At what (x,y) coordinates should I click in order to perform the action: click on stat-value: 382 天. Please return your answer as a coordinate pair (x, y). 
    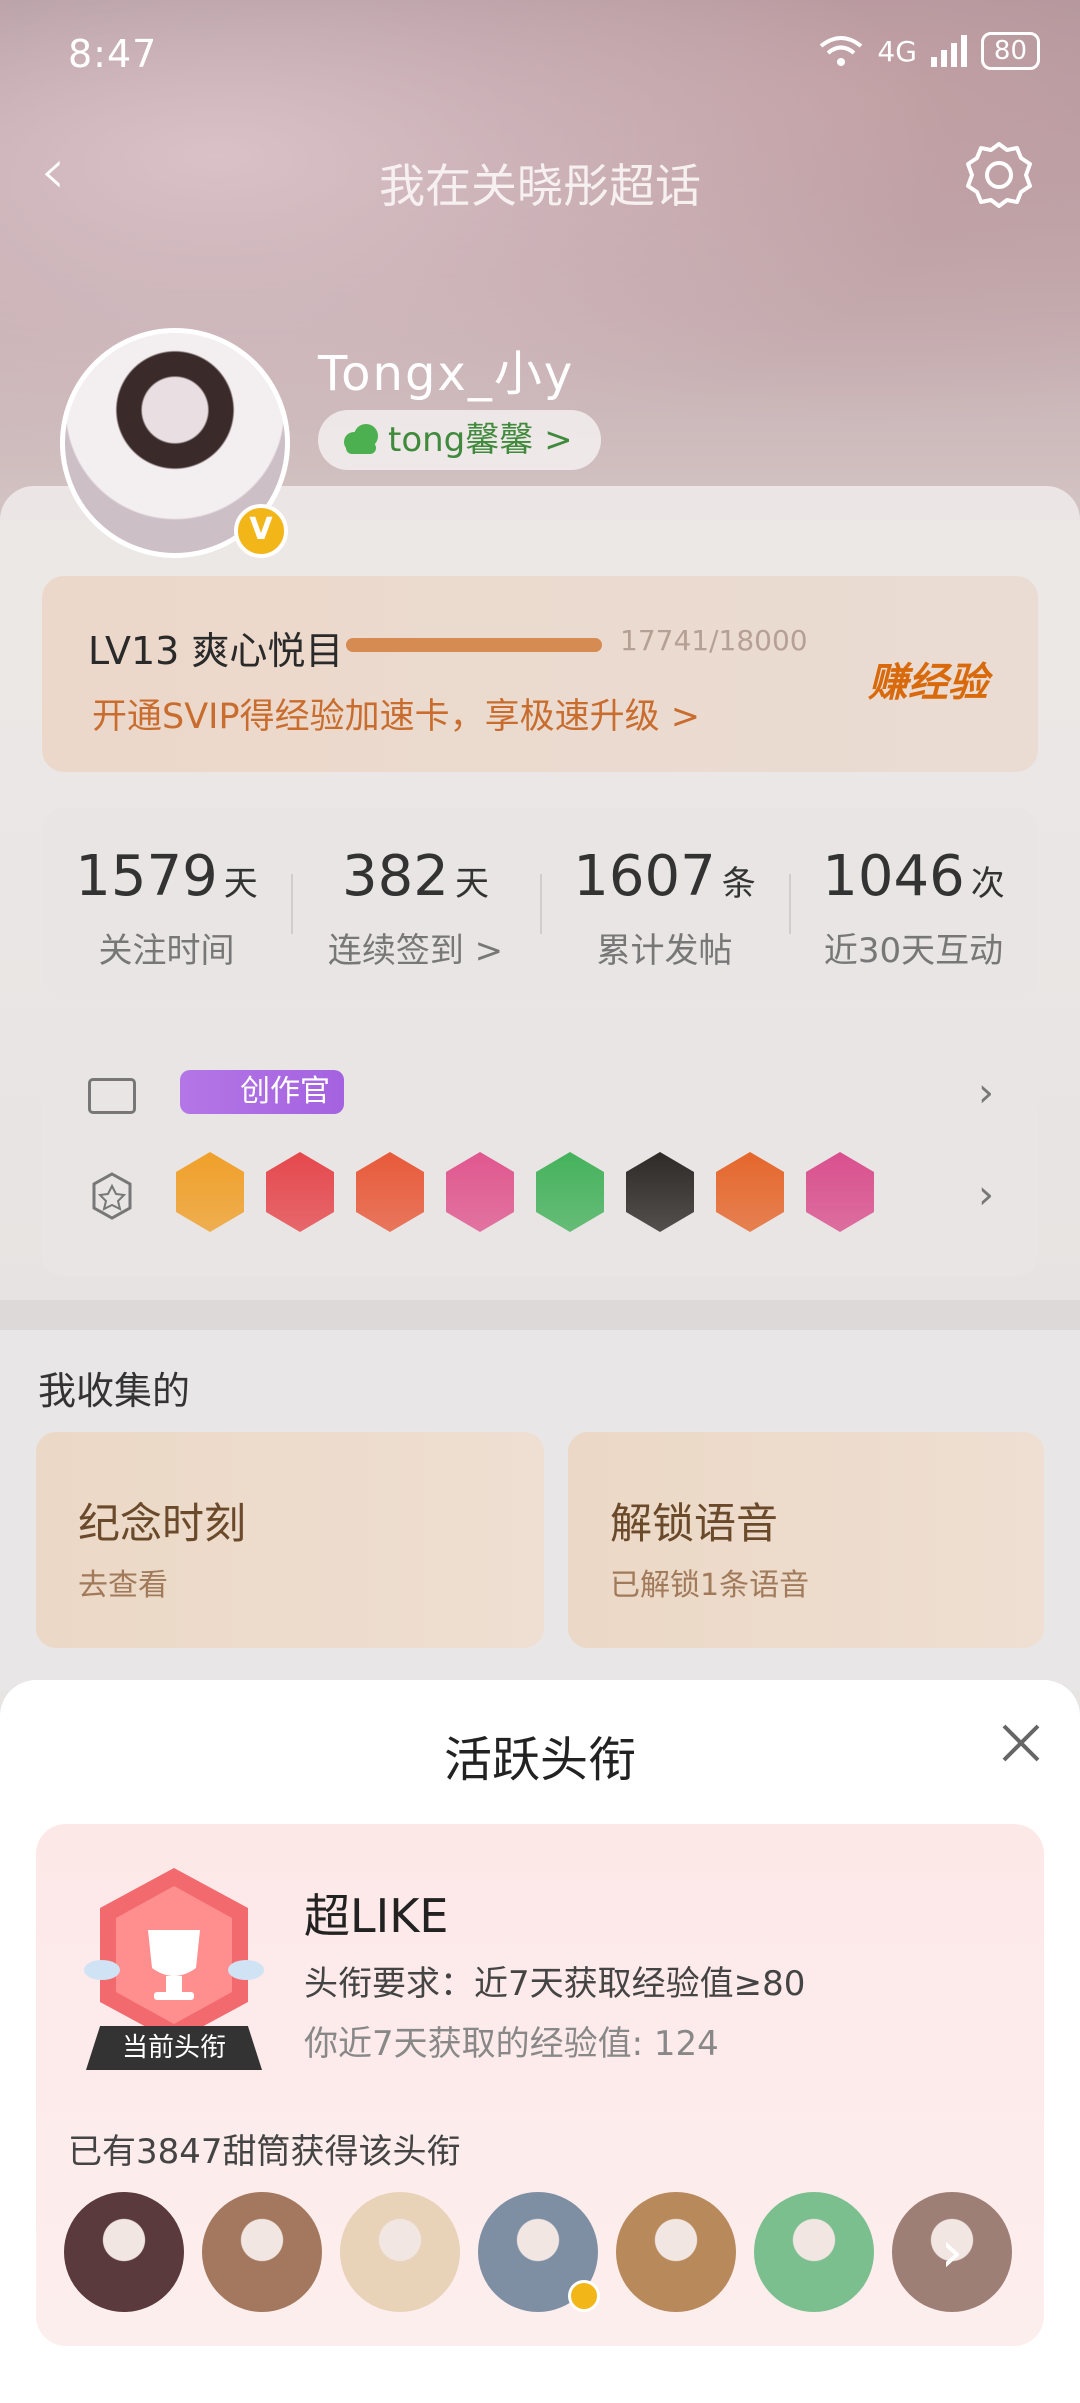
    Looking at the image, I should click on (415, 876).